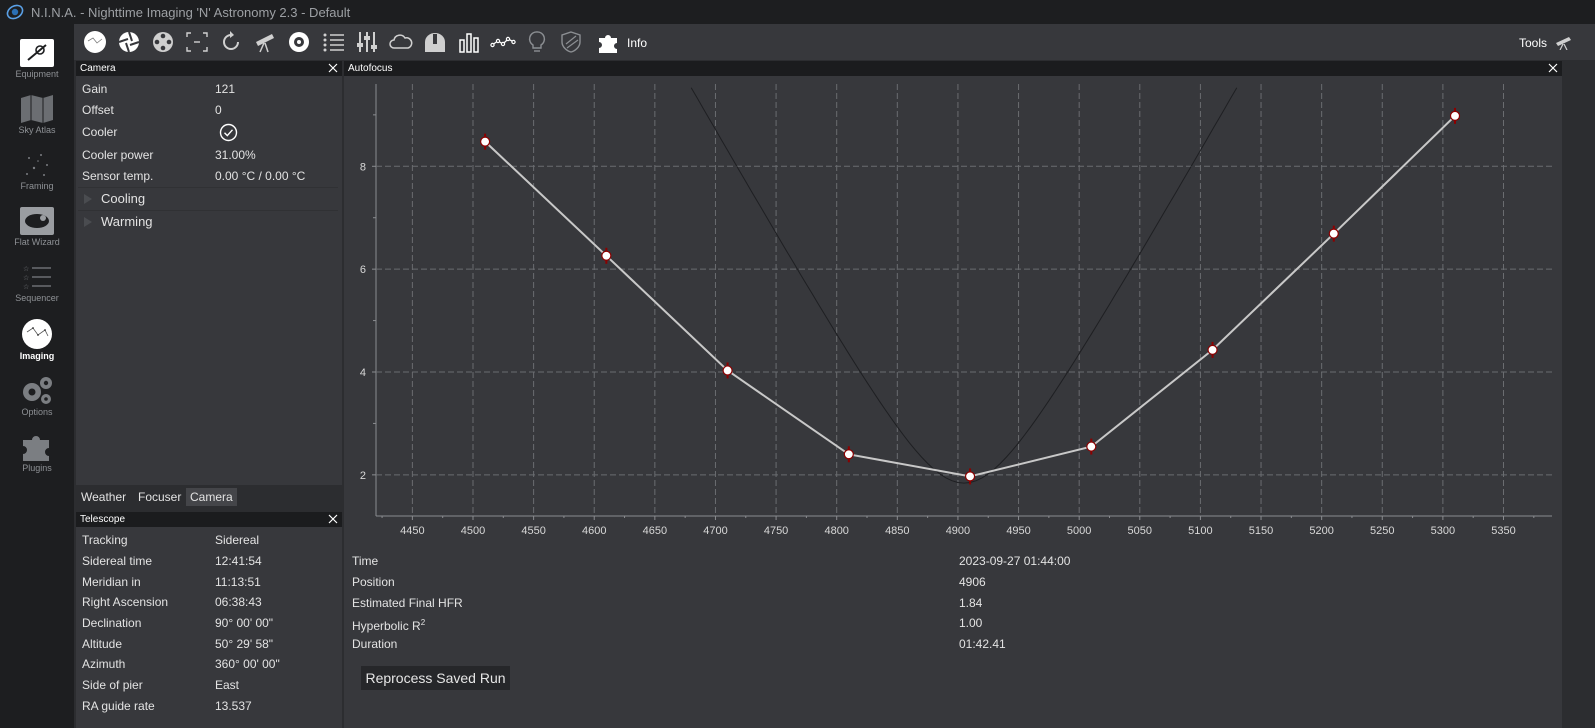 Image resolution: width=1595 pixels, height=728 pixels. What do you see at coordinates (37, 221) in the screenshot?
I see `flat-wizard-icon` at bounding box center [37, 221].